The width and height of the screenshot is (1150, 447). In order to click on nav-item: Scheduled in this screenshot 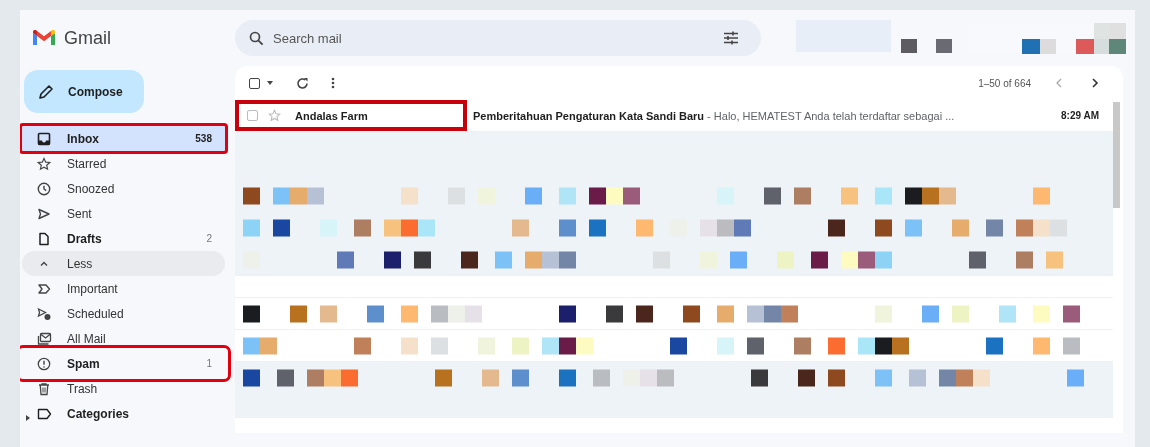, I will do `click(123, 313)`.